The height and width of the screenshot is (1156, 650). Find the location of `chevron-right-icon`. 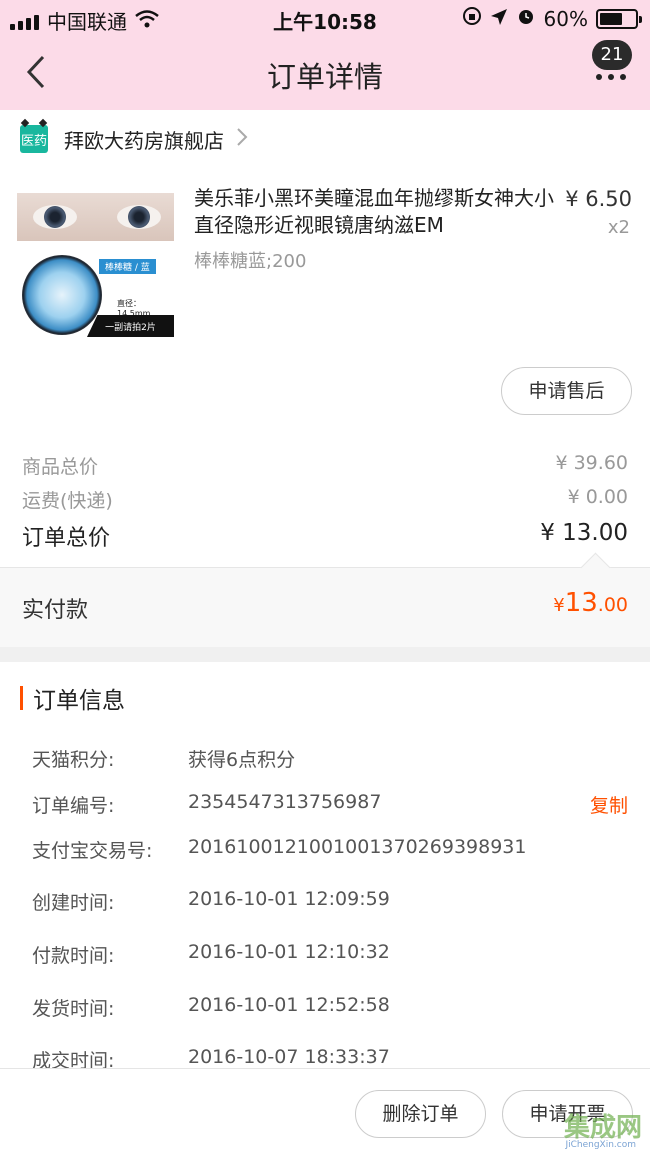

chevron-right-icon is located at coordinates (242, 139).